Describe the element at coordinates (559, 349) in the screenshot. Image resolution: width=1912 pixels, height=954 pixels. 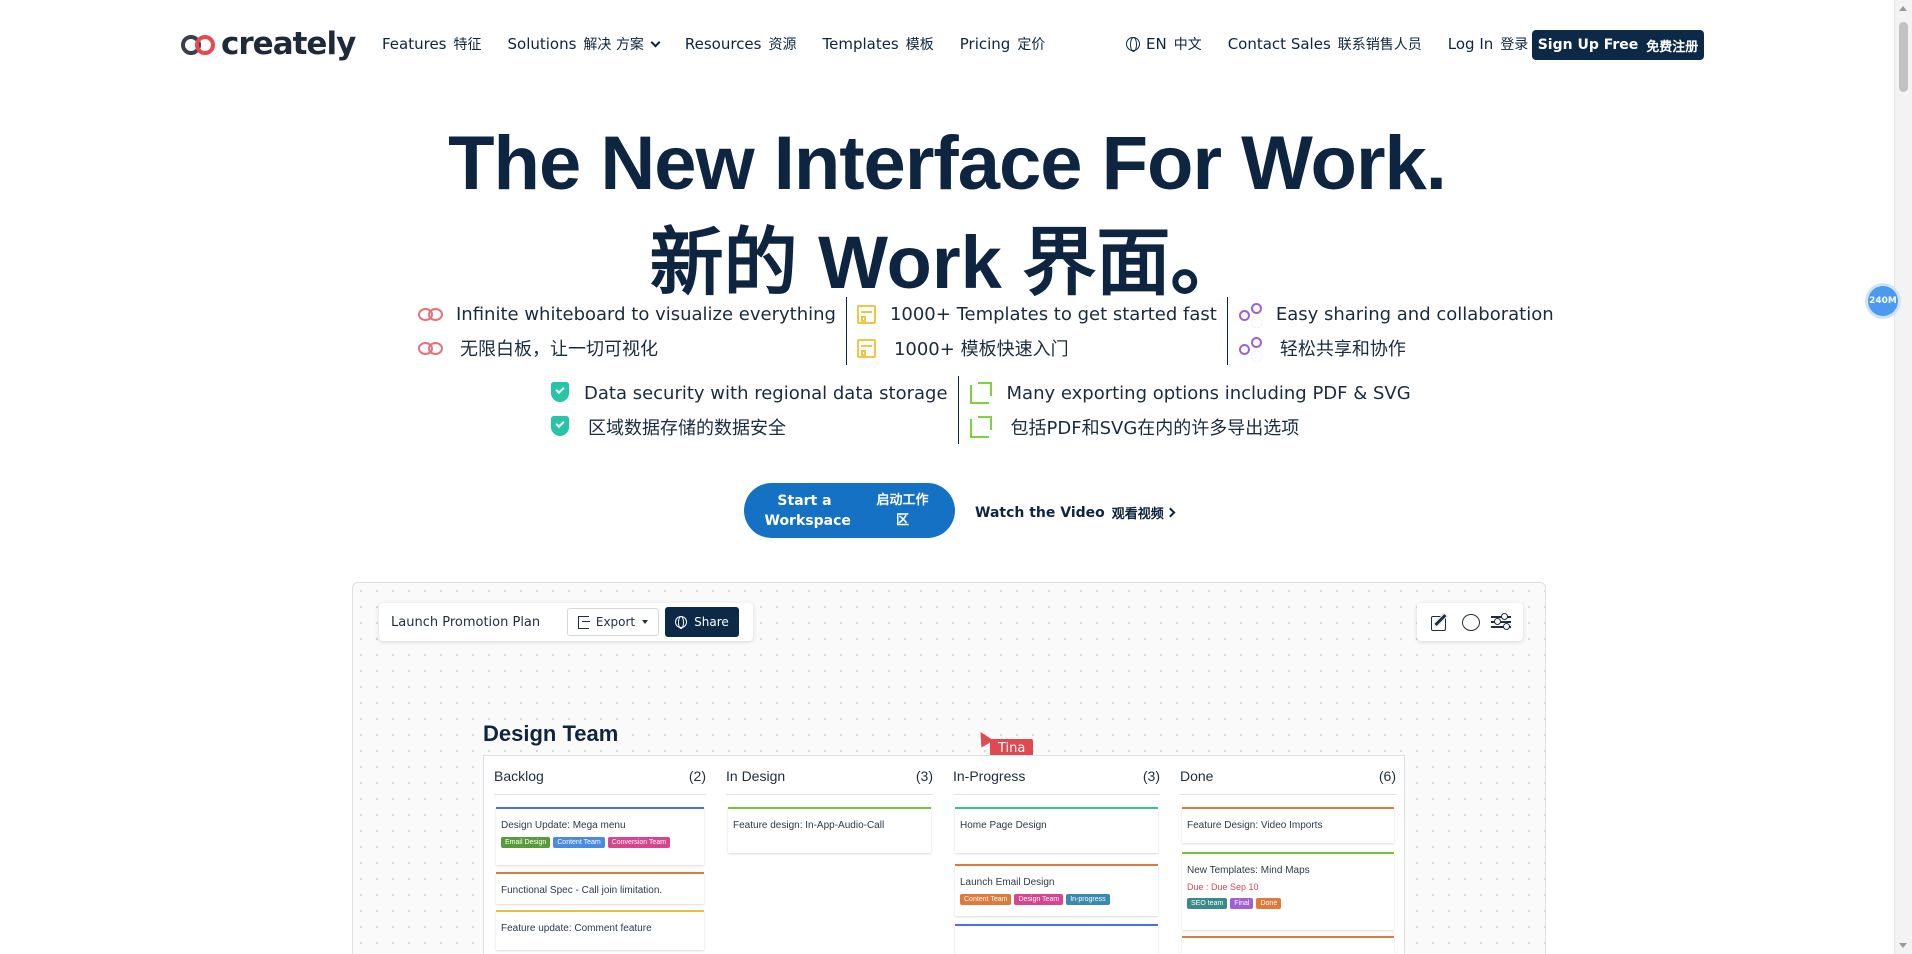
I see `feature-text-zh: 无限白板，让一切可视化` at that location.